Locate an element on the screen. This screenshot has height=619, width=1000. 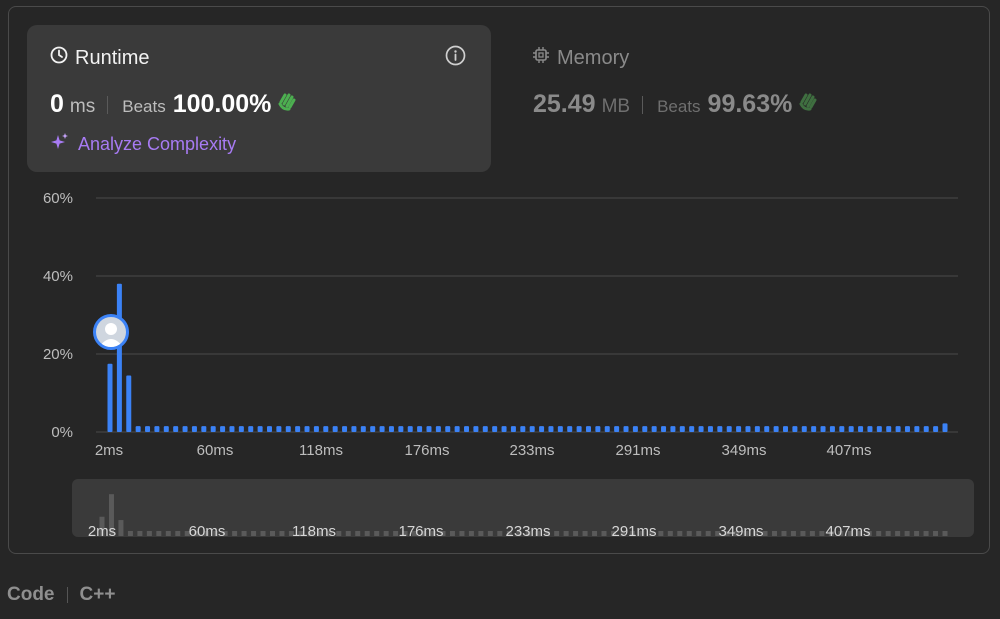
x-tick-label: 176ms is located at coordinates (426, 450).